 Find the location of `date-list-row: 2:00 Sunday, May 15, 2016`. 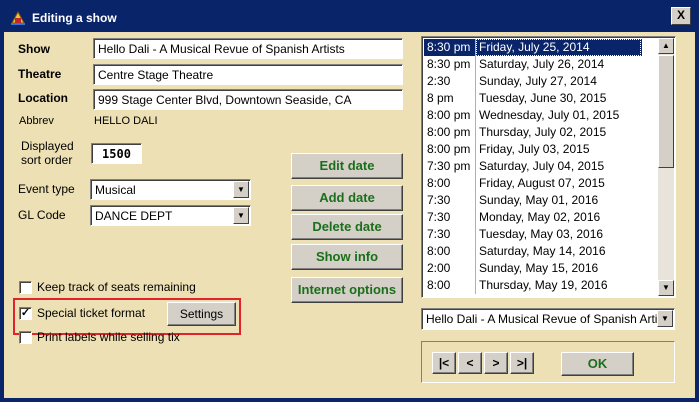

date-list-row: 2:00 Sunday, May 15, 2016 is located at coordinates (511, 268).